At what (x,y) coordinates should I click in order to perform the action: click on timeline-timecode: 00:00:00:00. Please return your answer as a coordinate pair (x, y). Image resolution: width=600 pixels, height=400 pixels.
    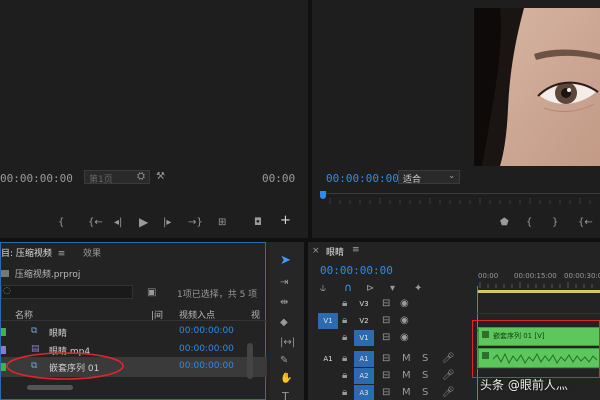
    Looking at the image, I should click on (356, 270).